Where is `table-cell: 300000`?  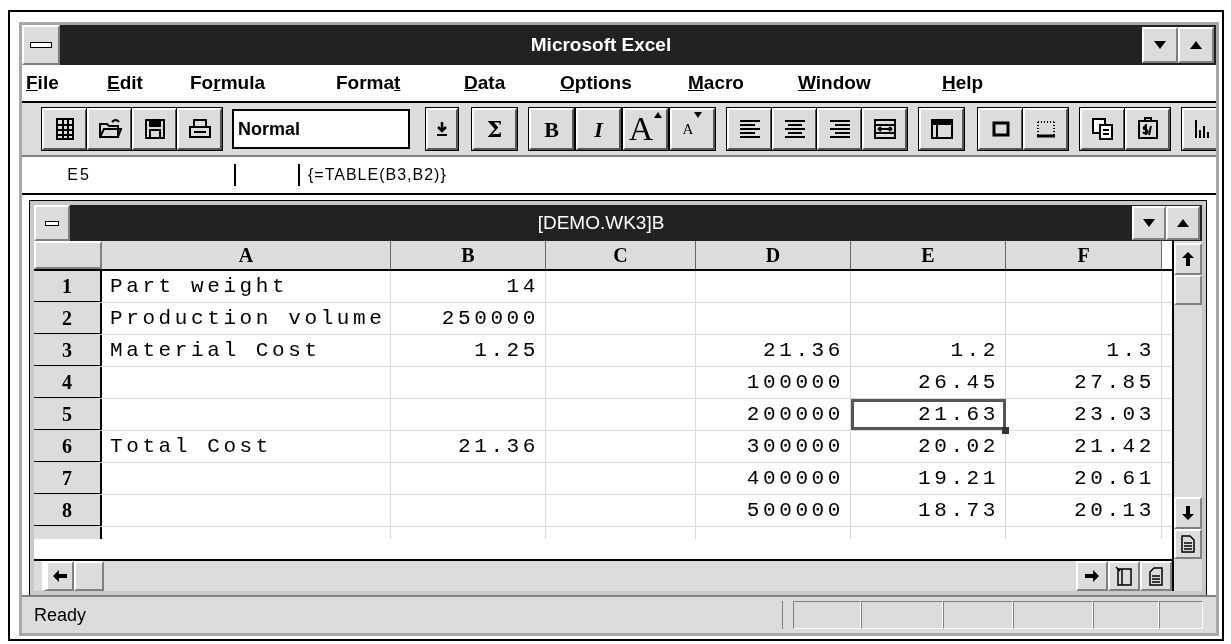 table-cell: 300000 is located at coordinates (773, 446).